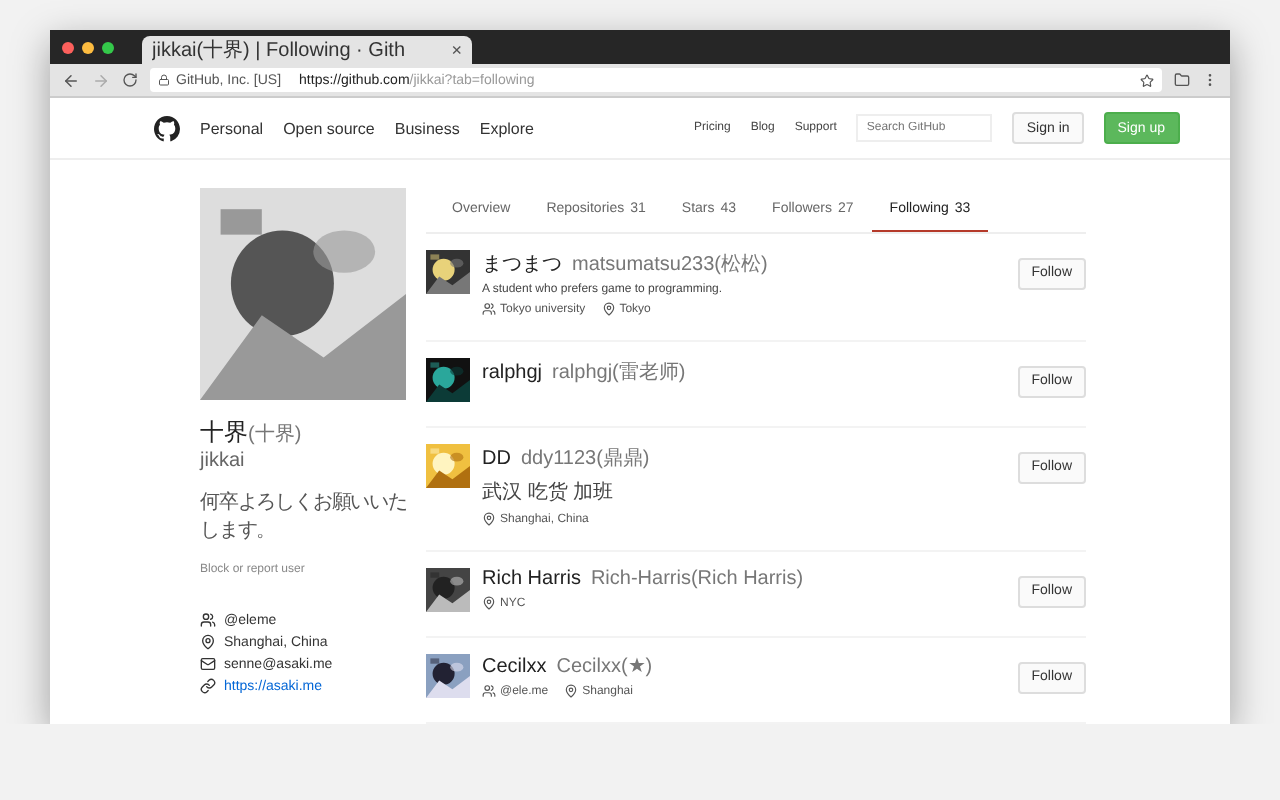 This screenshot has height=800, width=1280. What do you see at coordinates (512, 373) in the screenshot?
I see `user-name: ralphgj` at bounding box center [512, 373].